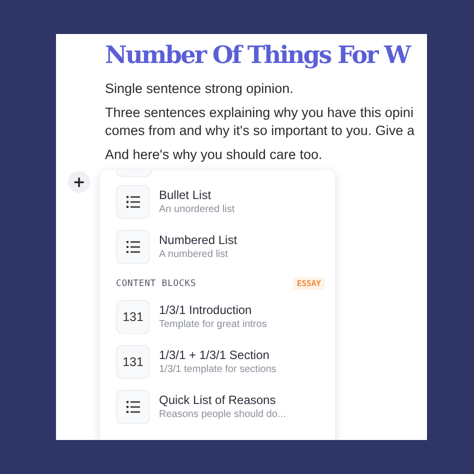 This screenshot has height=474, width=474. Describe the element at coordinates (260, 122) in the screenshot. I see `paragraph: Three sentences explaining why you have this opini comes from and why it's so important to you. Give a` at that location.